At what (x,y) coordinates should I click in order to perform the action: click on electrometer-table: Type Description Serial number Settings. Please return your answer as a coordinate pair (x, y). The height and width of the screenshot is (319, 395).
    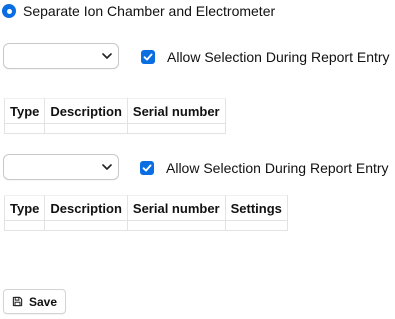
    Looking at the image, I should click on (145, 213).